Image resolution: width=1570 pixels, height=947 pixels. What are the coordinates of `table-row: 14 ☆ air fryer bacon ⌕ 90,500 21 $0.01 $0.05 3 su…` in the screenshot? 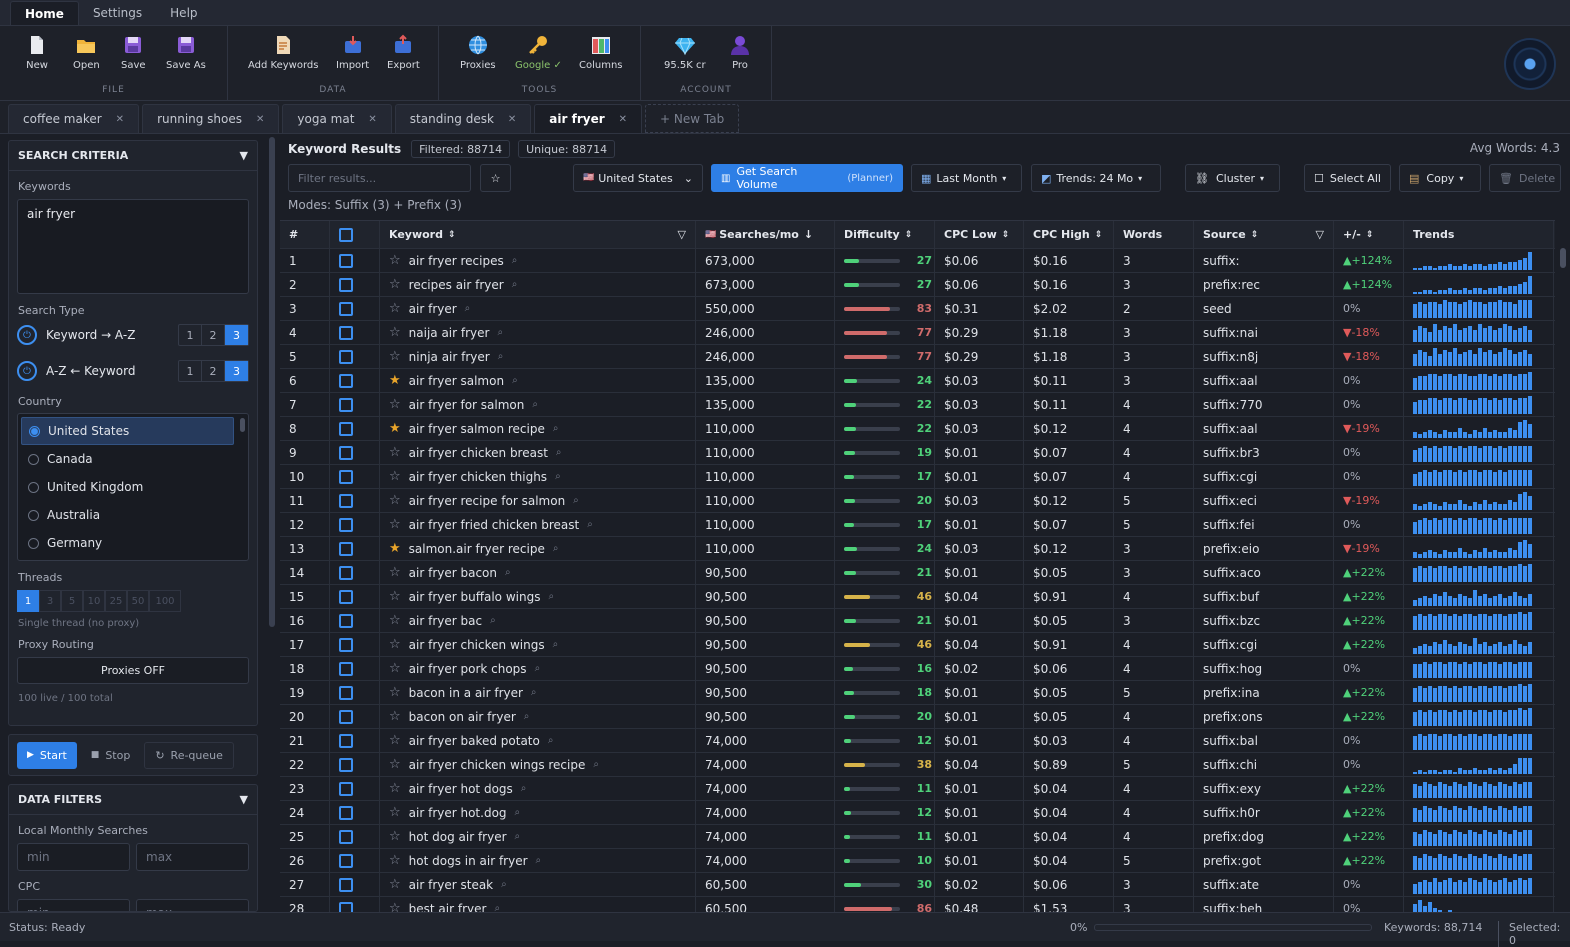 It's located at (917, 573).